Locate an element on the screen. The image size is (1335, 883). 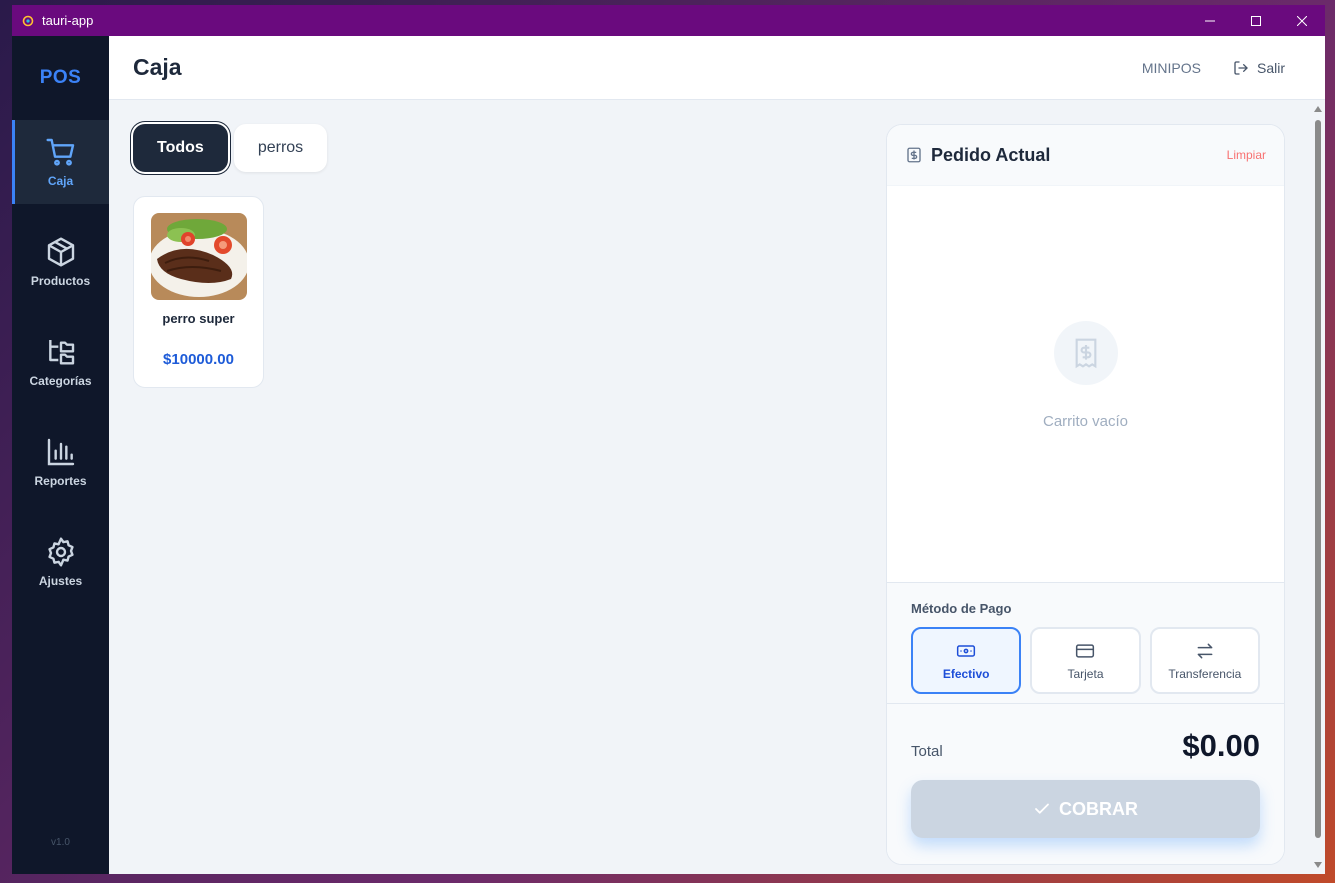
sidebar-item-ajustes: Ajustes is located at coordinates (60, 562).